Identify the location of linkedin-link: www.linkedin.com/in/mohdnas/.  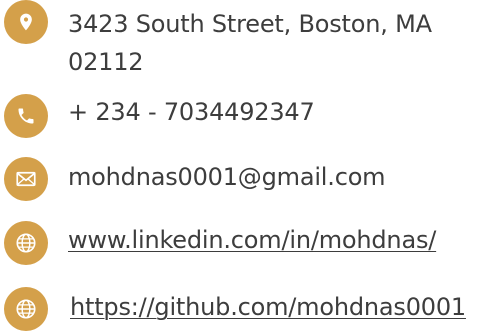
(252, 240).